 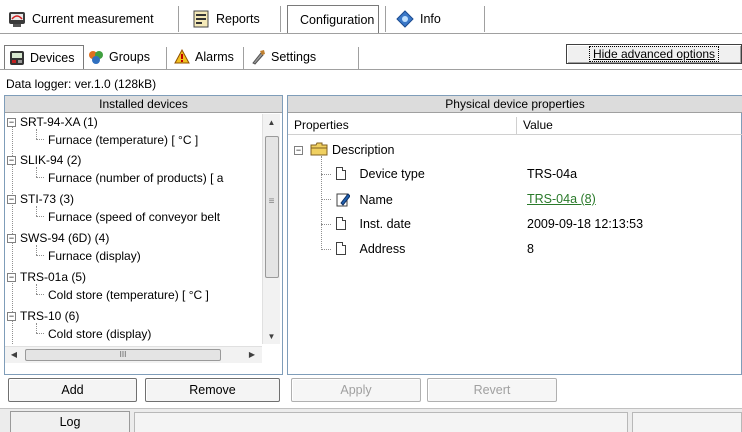 I want to click on tree-device-2: − SLIK-94 (2), so click(x=44, y=160).